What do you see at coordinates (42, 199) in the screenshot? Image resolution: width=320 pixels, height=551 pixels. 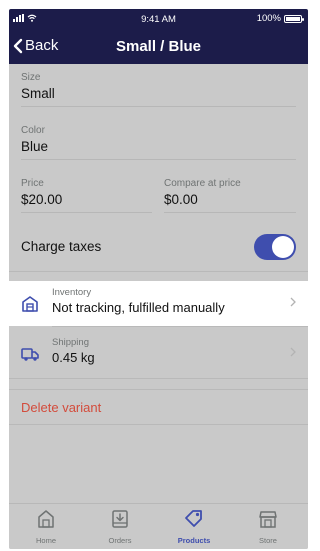 I see `price-value: $20.00` at bounding box center [42, 199].